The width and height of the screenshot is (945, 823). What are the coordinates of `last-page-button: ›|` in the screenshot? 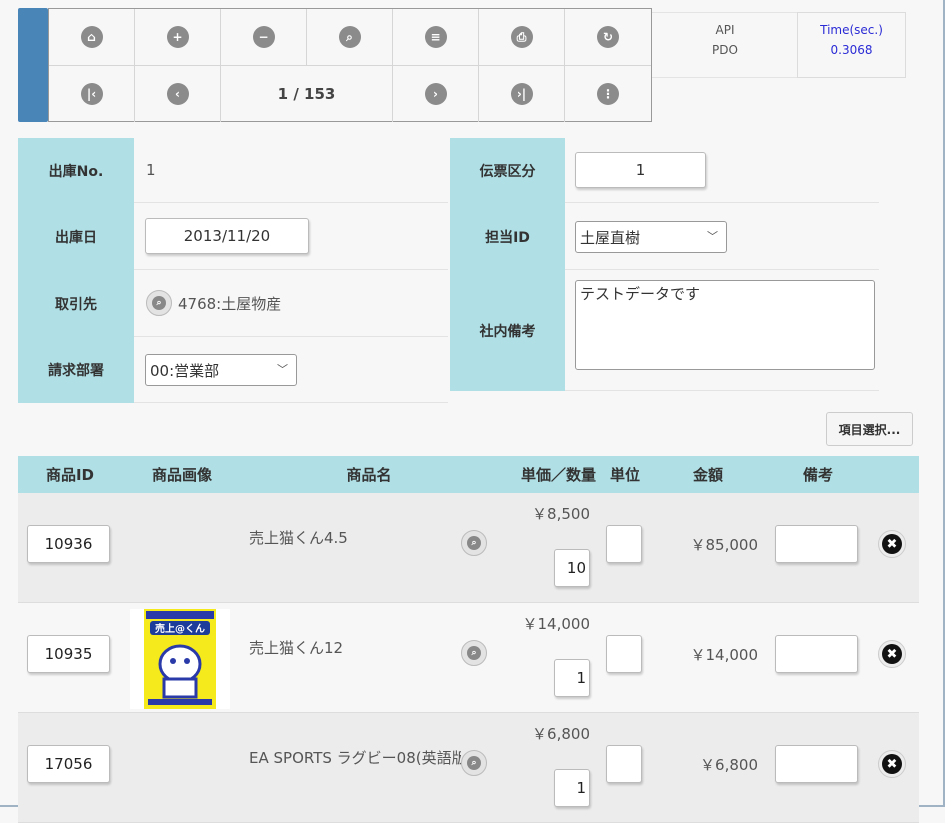 It's located at (522, 94).